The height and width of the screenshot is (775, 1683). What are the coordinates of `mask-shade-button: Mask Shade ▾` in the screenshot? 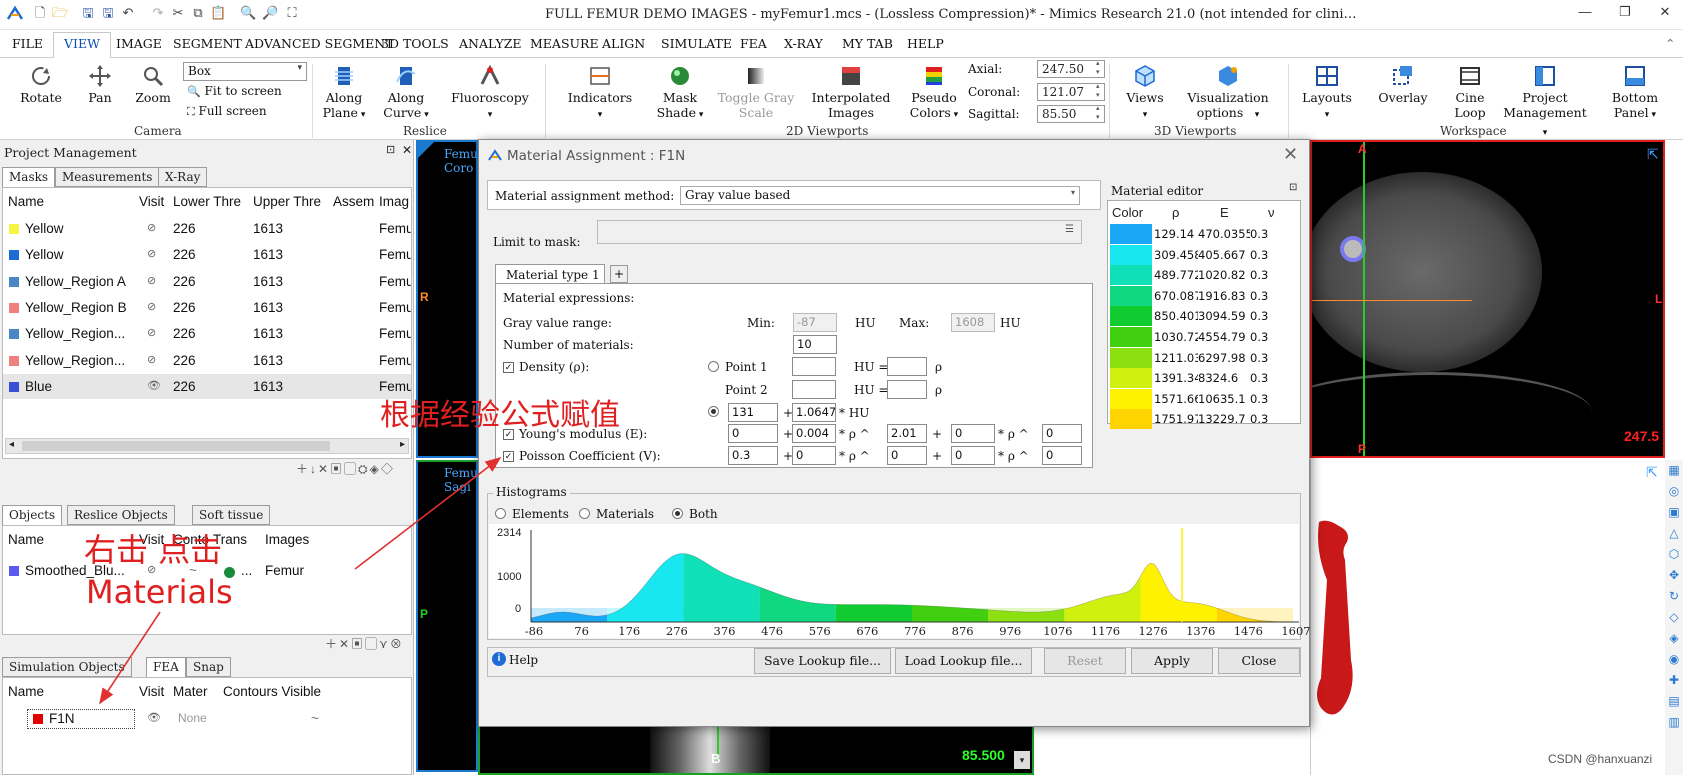 It's located at (680, 93).